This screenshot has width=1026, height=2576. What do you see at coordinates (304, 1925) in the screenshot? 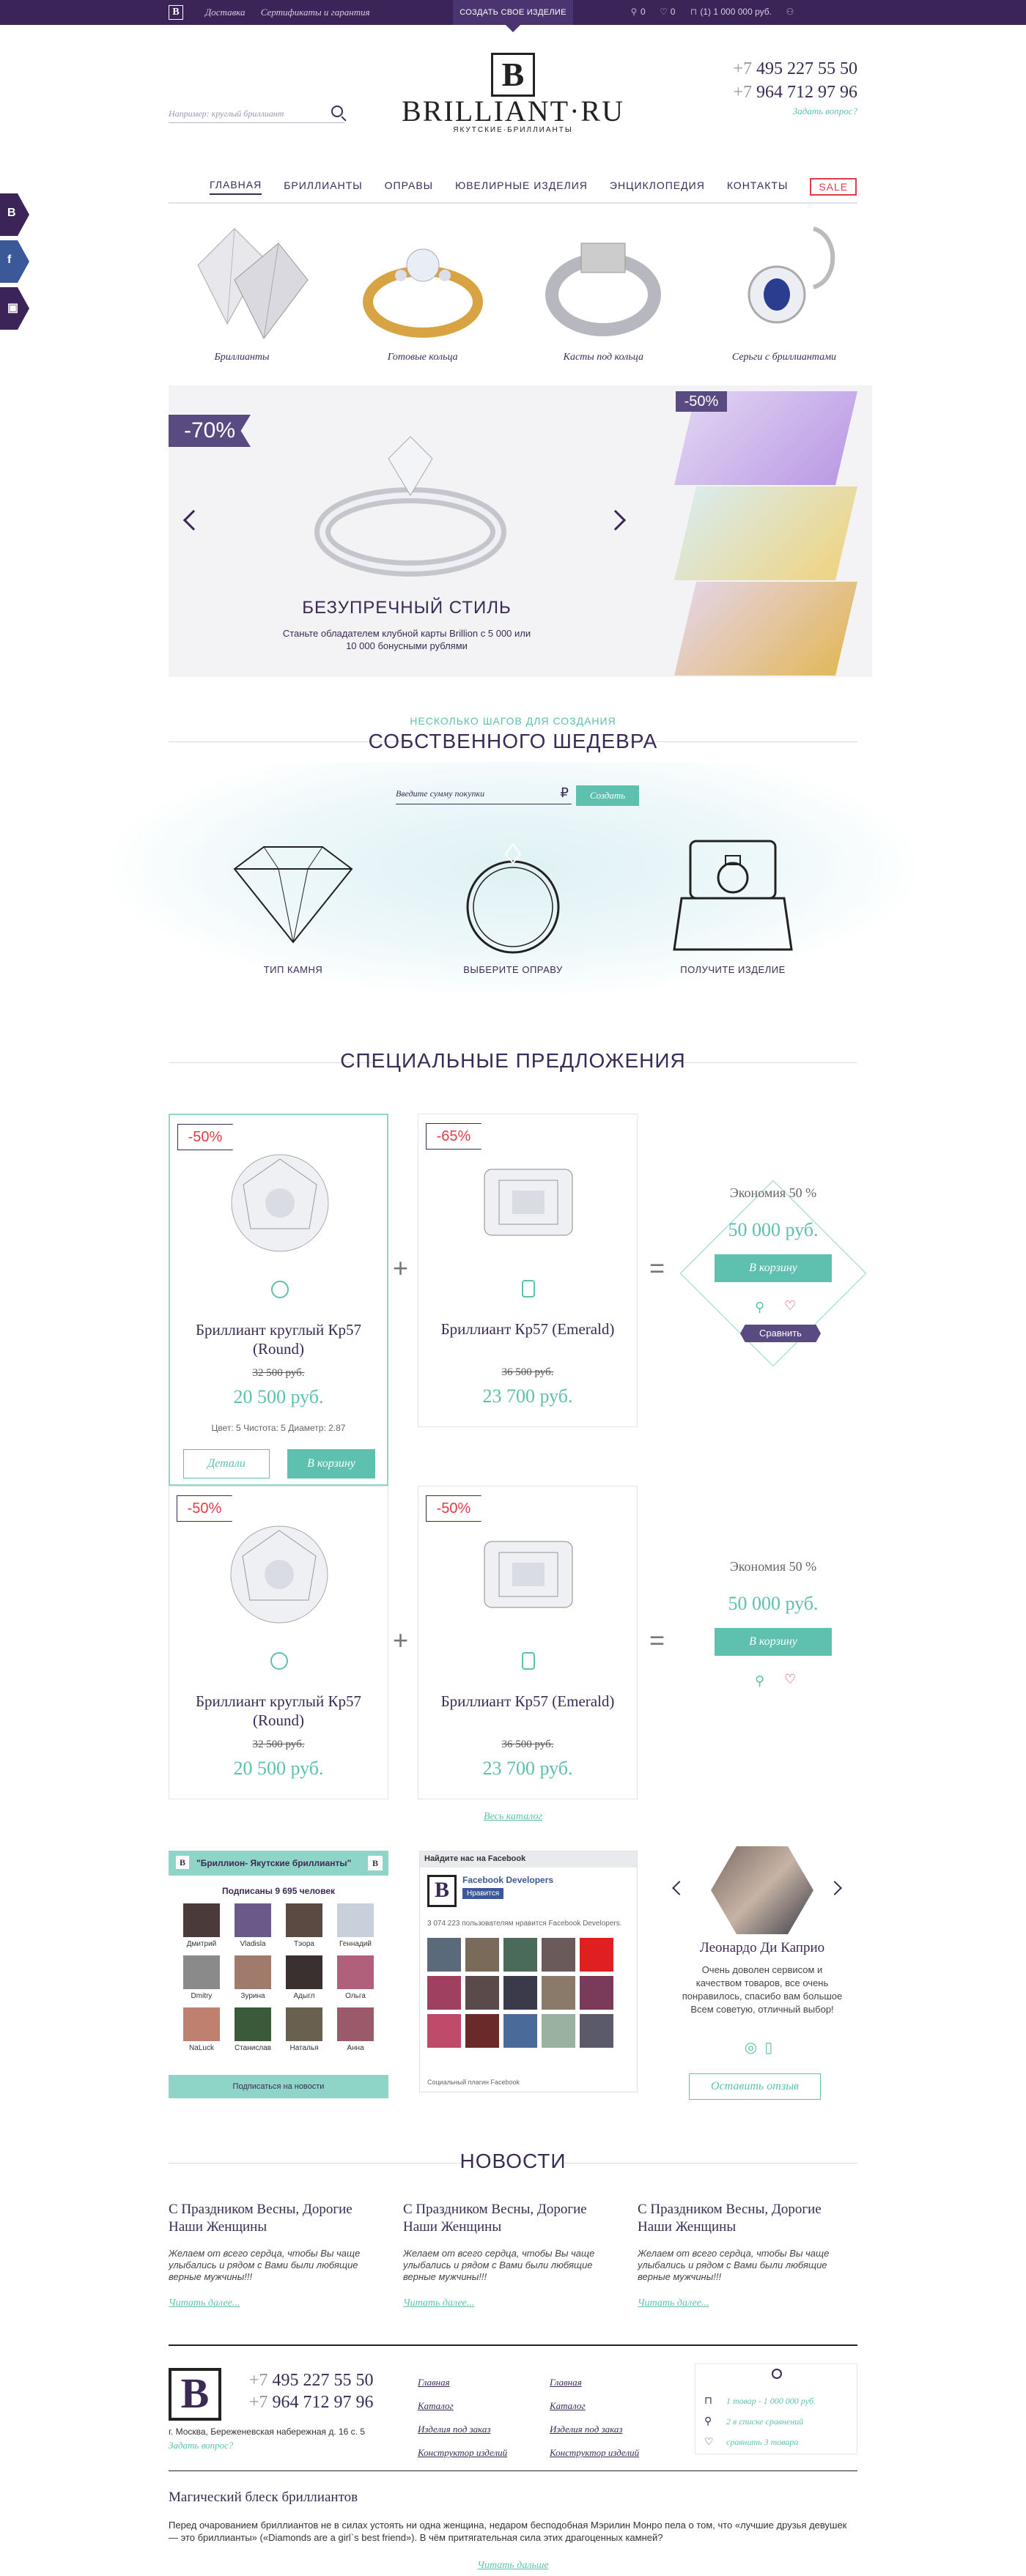
I see `vk-user: Тэора` at bounding box center [304, 1925].